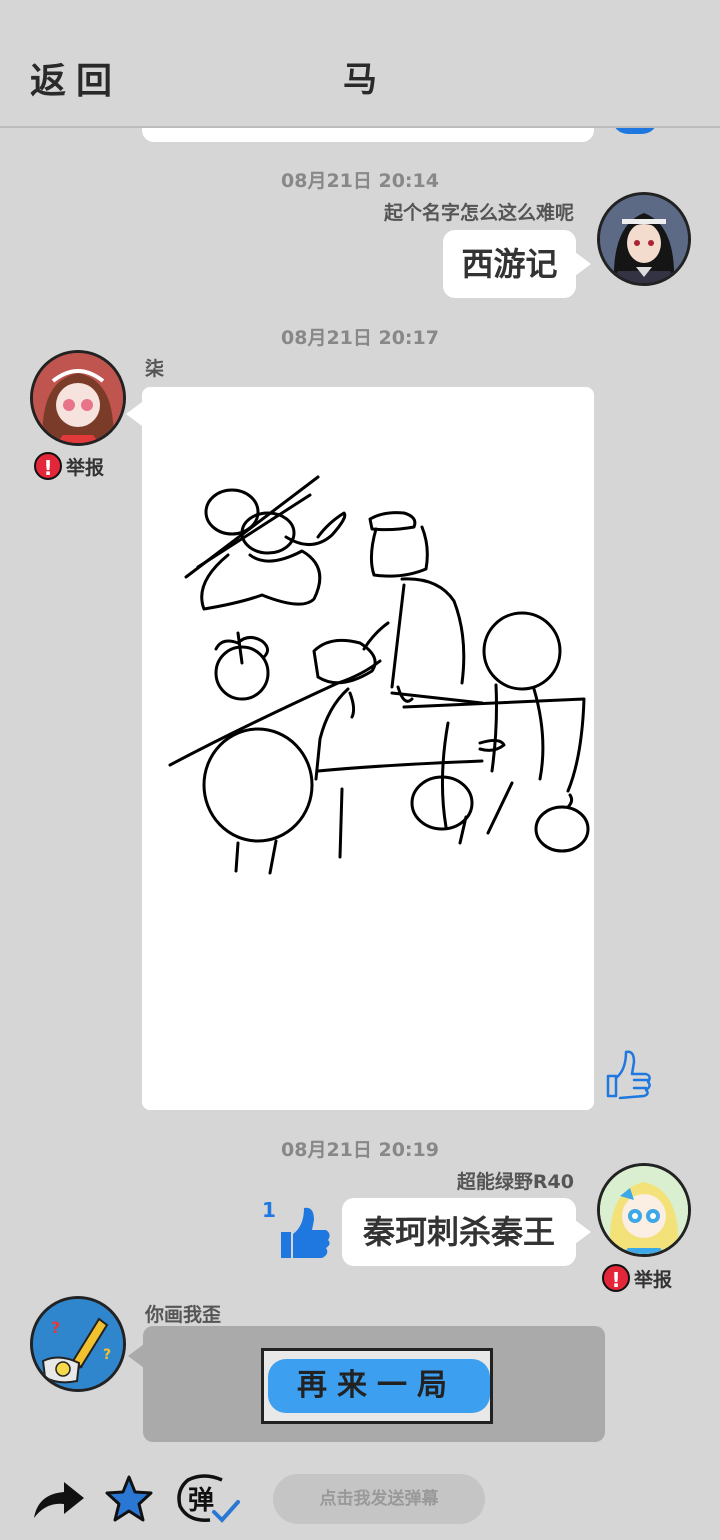 The height and width of the screenshot is (1540, 720). I want to click on message-text: 秦珂刺杀秦王, so click(458, 1232).